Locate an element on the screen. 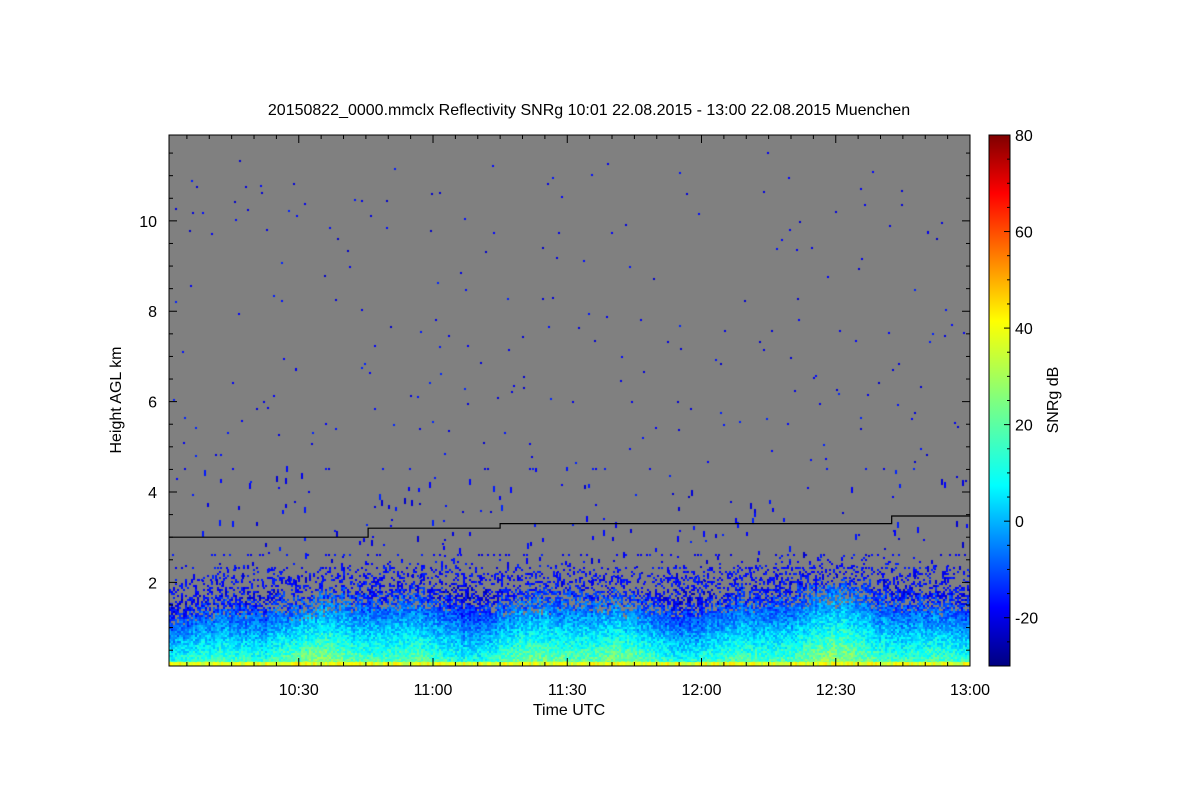  colorbar-label: SNRg dB is located at coordinates (1053, 400).